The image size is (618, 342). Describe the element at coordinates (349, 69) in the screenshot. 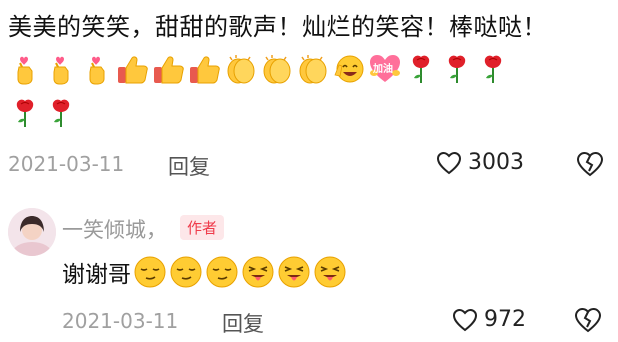

I see `grinning-victory-icon` at that location.